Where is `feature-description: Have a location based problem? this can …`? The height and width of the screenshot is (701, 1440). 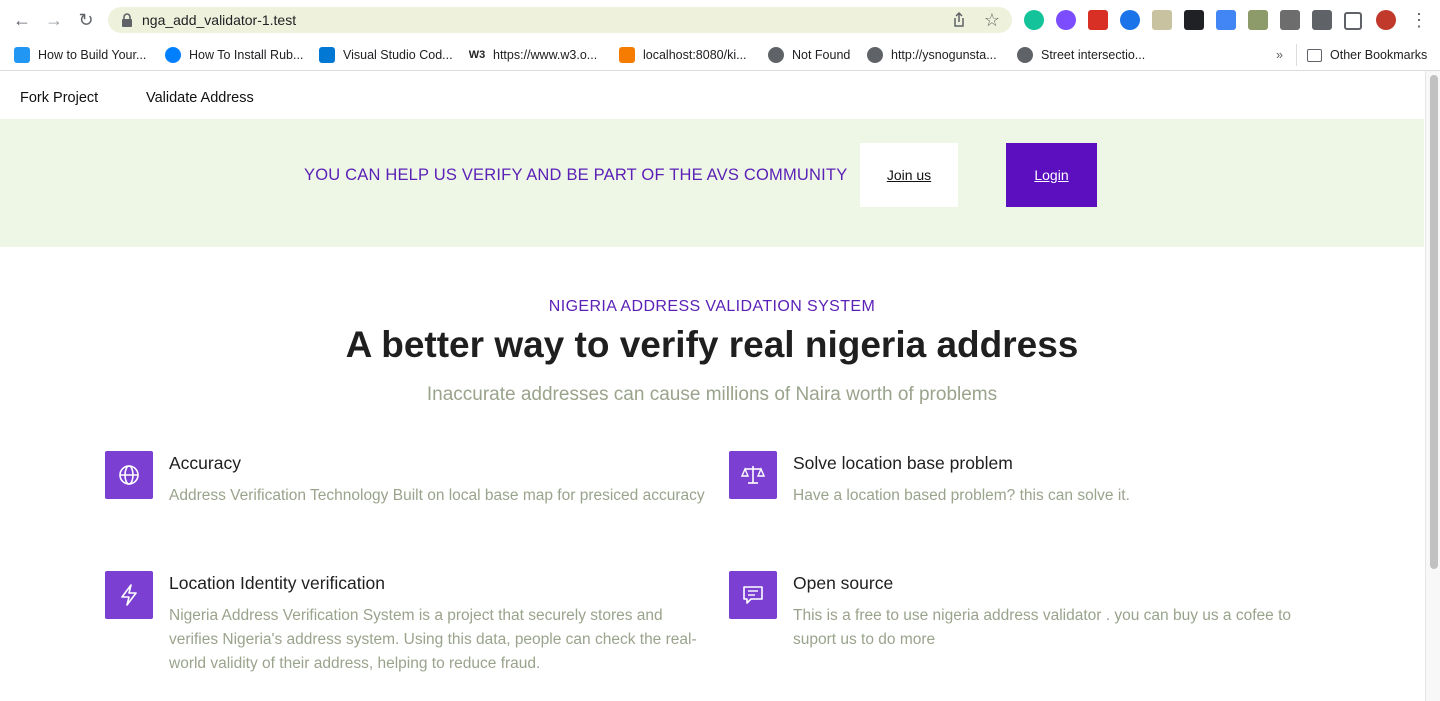 feature-description: Have a location based problem? this can … is located at coordinates (961, 495).